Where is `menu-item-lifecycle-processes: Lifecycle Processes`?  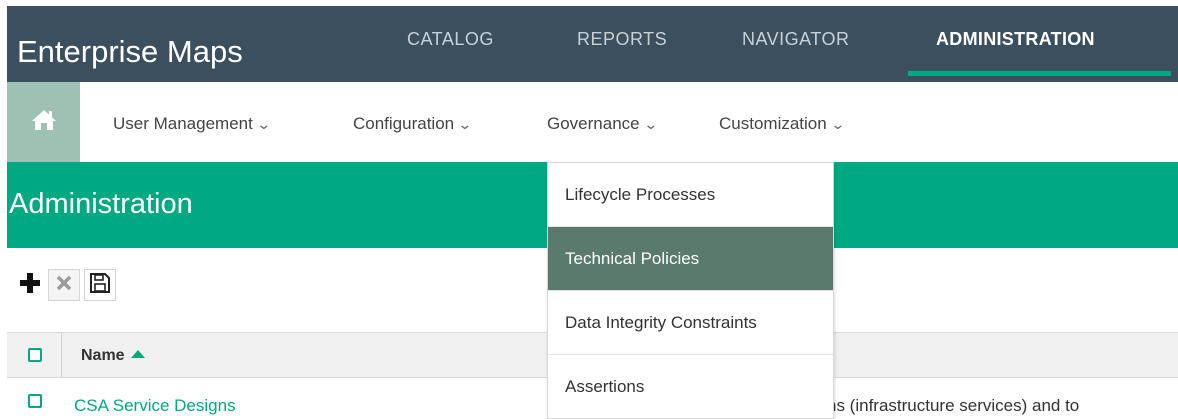
menu-item-lifecycle-processes: Lifecycle Processes is located at coordinates (690, 195).